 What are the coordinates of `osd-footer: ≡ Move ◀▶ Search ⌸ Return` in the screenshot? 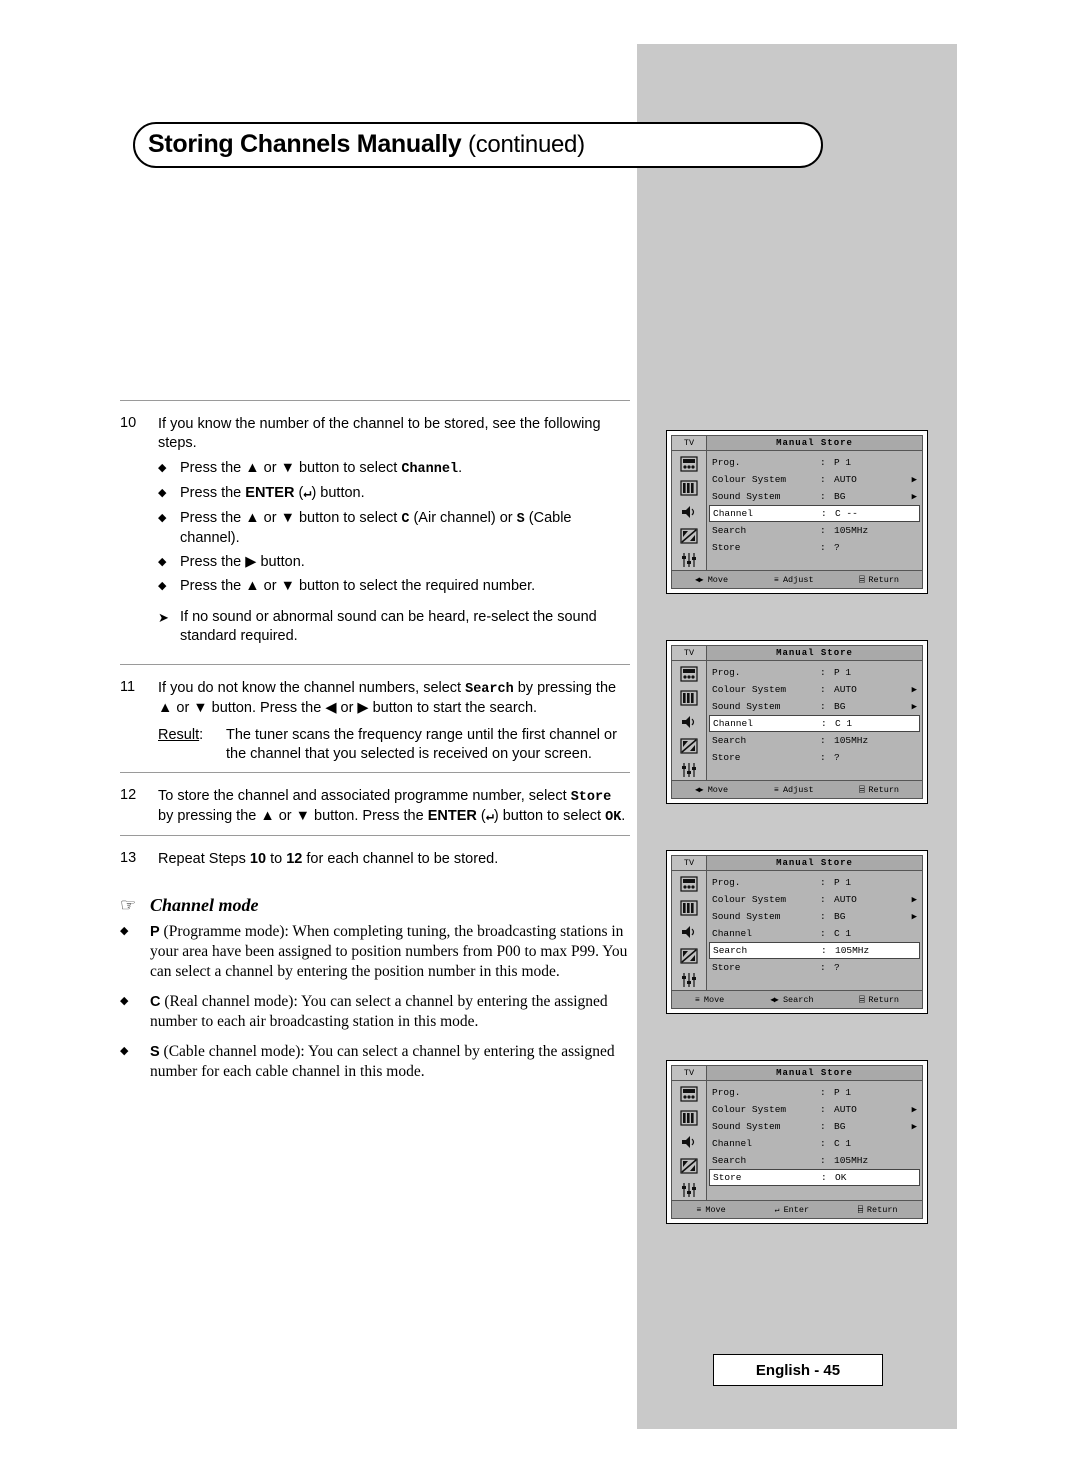 It's located at (797, 999).